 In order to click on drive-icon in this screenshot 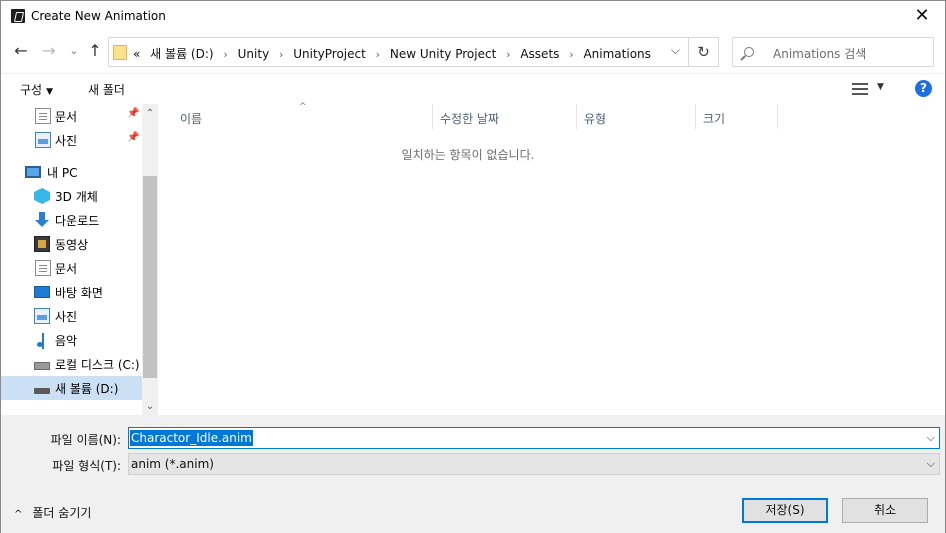, I will do `click(42, 391)`.